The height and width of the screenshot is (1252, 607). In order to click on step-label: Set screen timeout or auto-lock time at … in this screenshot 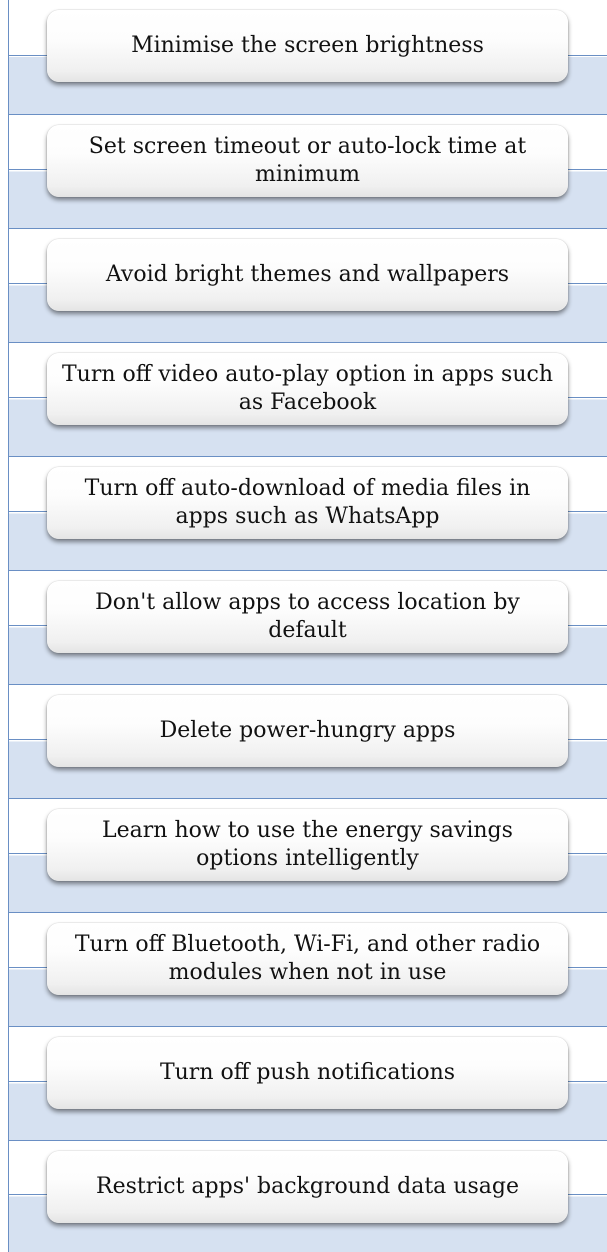, I will do `click(307, 160)`.